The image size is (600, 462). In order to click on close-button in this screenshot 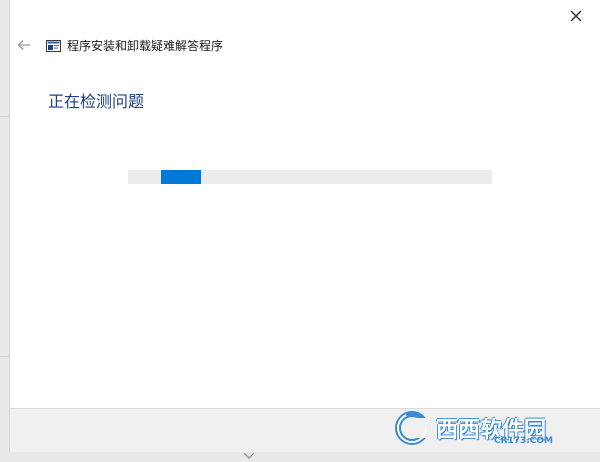, I will do `click(576, 16)`.